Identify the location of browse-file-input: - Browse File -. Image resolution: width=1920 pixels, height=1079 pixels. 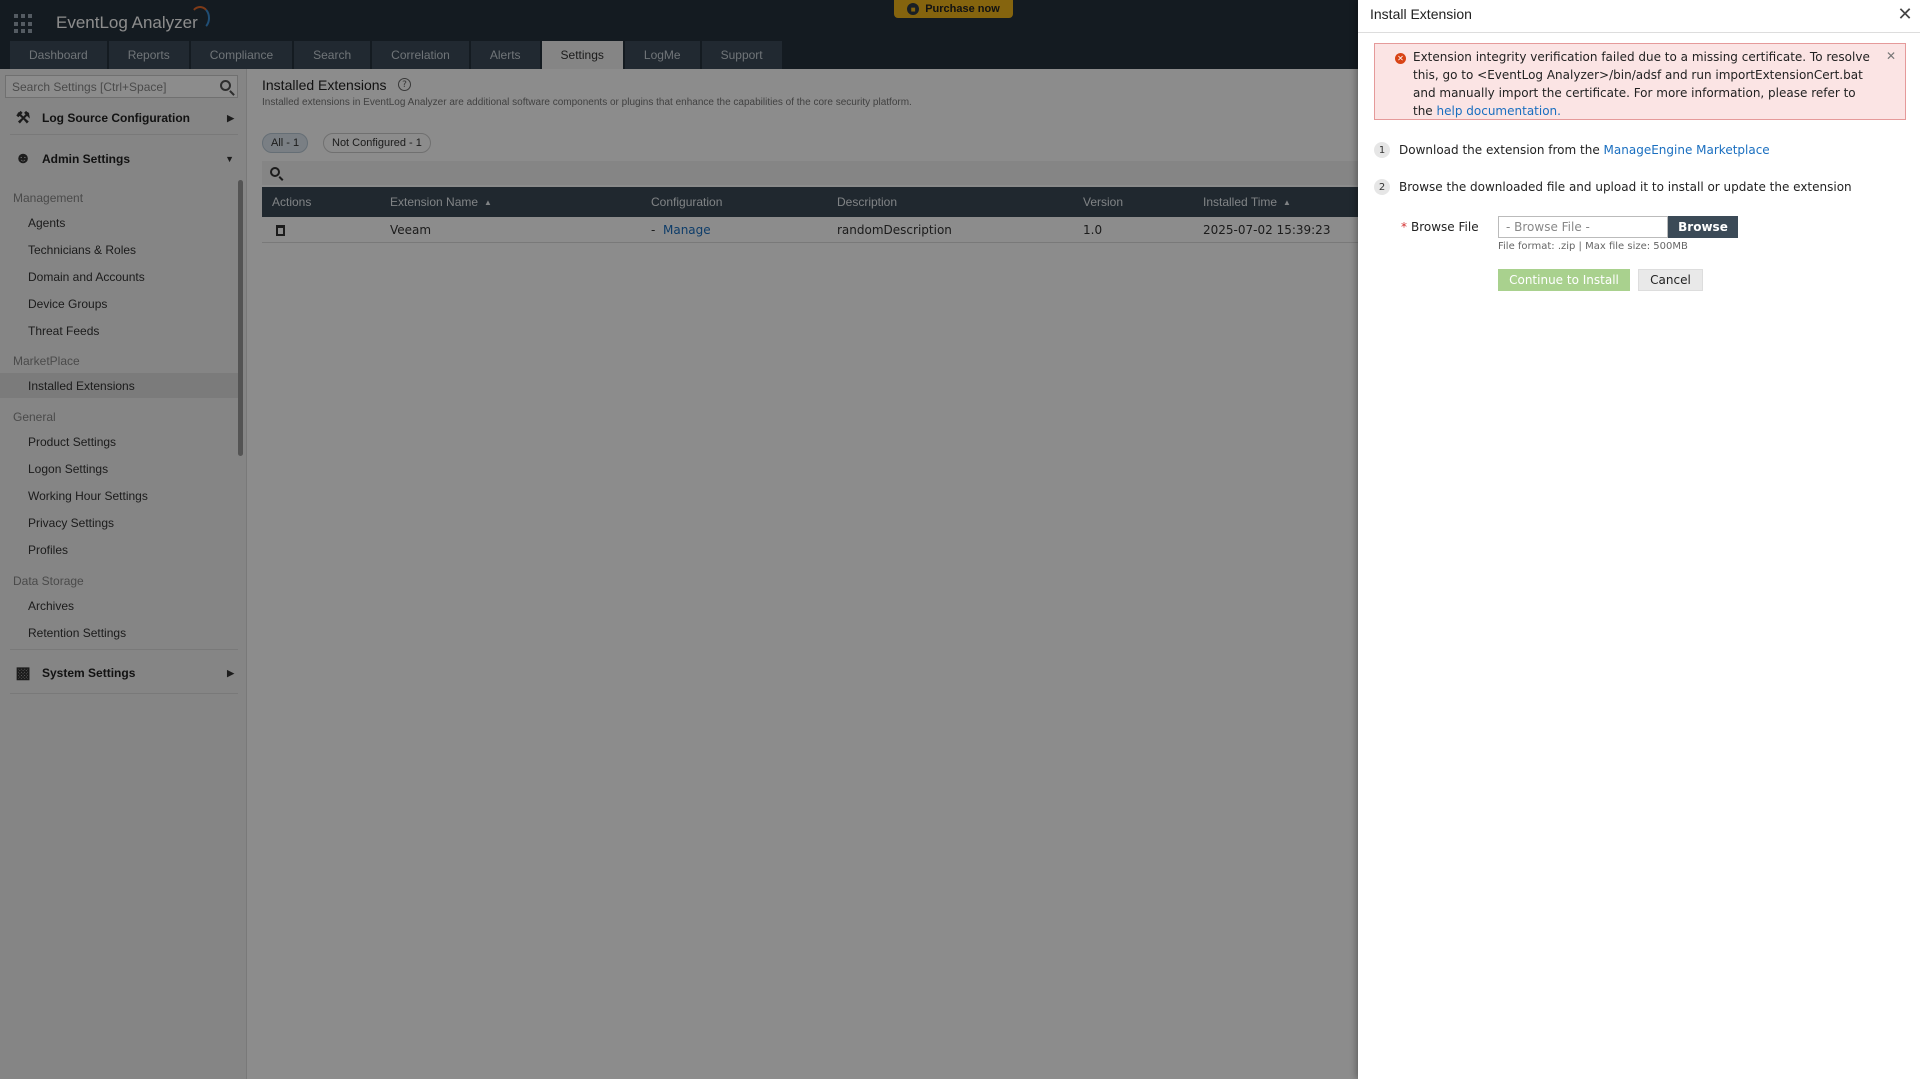
(1583, 227).